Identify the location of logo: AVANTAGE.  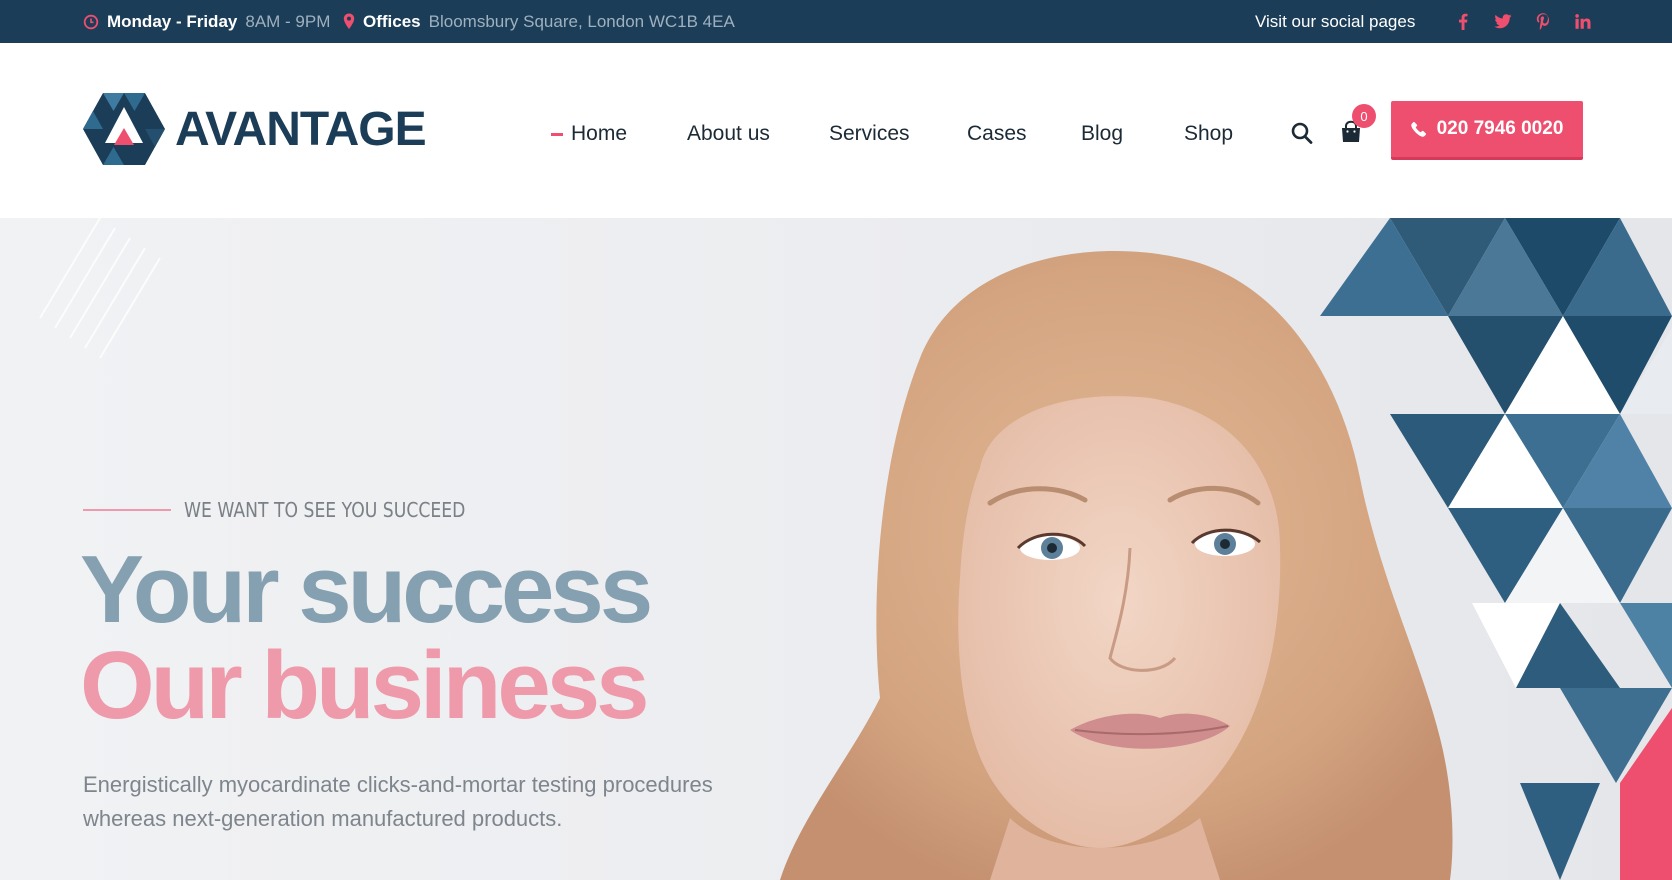
(255, 129).